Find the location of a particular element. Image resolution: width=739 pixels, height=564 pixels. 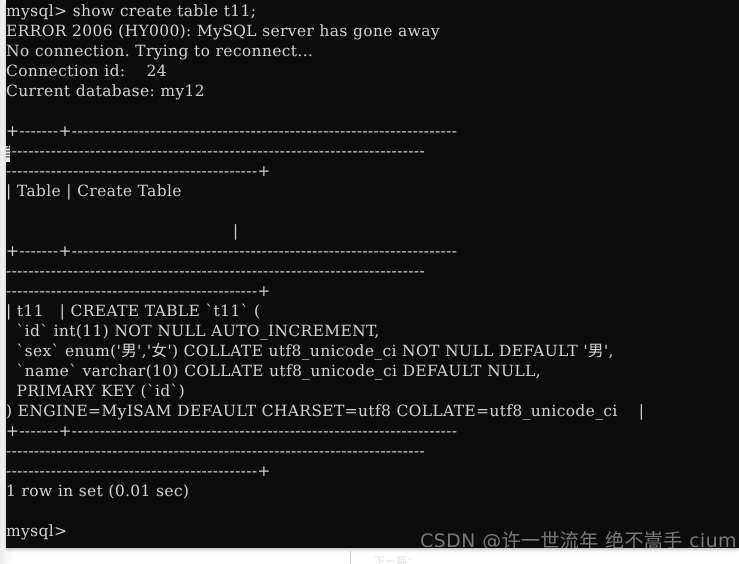

page-divider is located at coordinates (350, 557).